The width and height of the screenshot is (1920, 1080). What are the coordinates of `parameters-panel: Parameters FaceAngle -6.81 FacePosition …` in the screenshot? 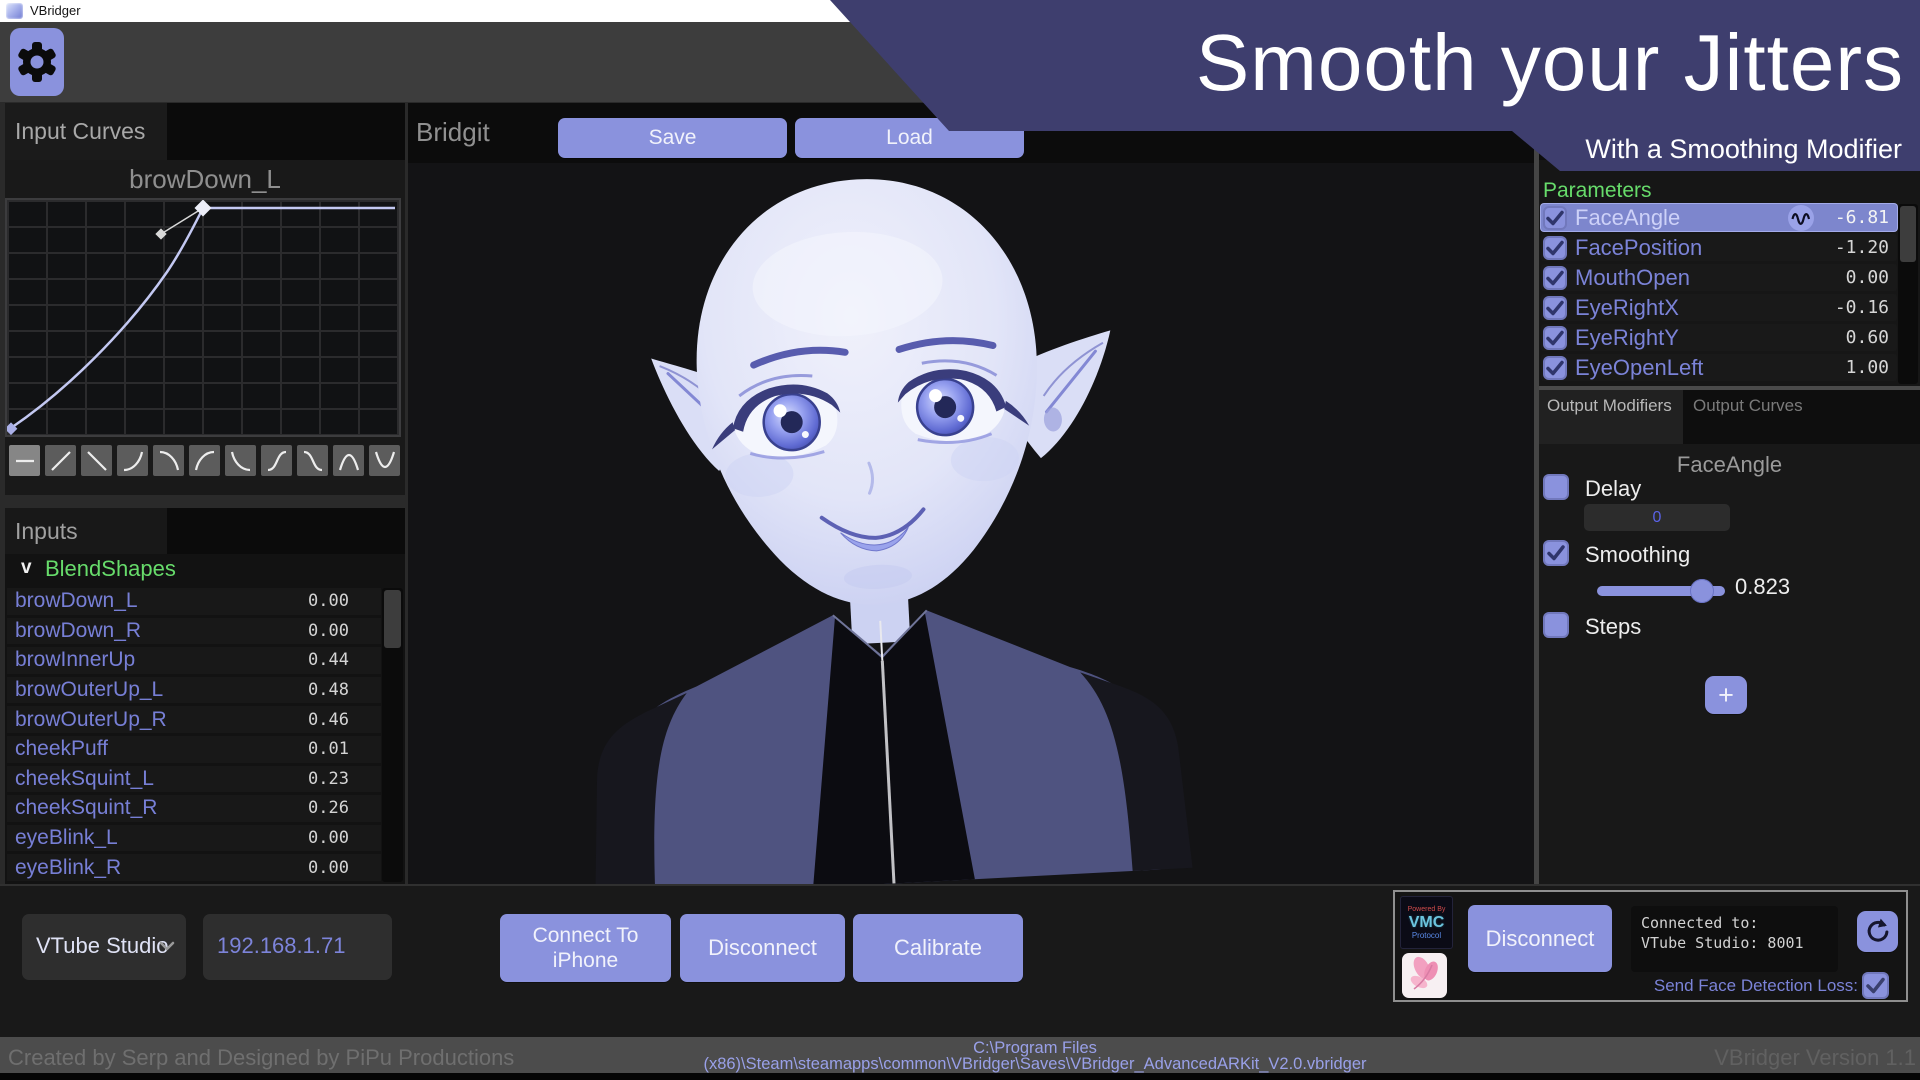 It's located at (1729, 493).